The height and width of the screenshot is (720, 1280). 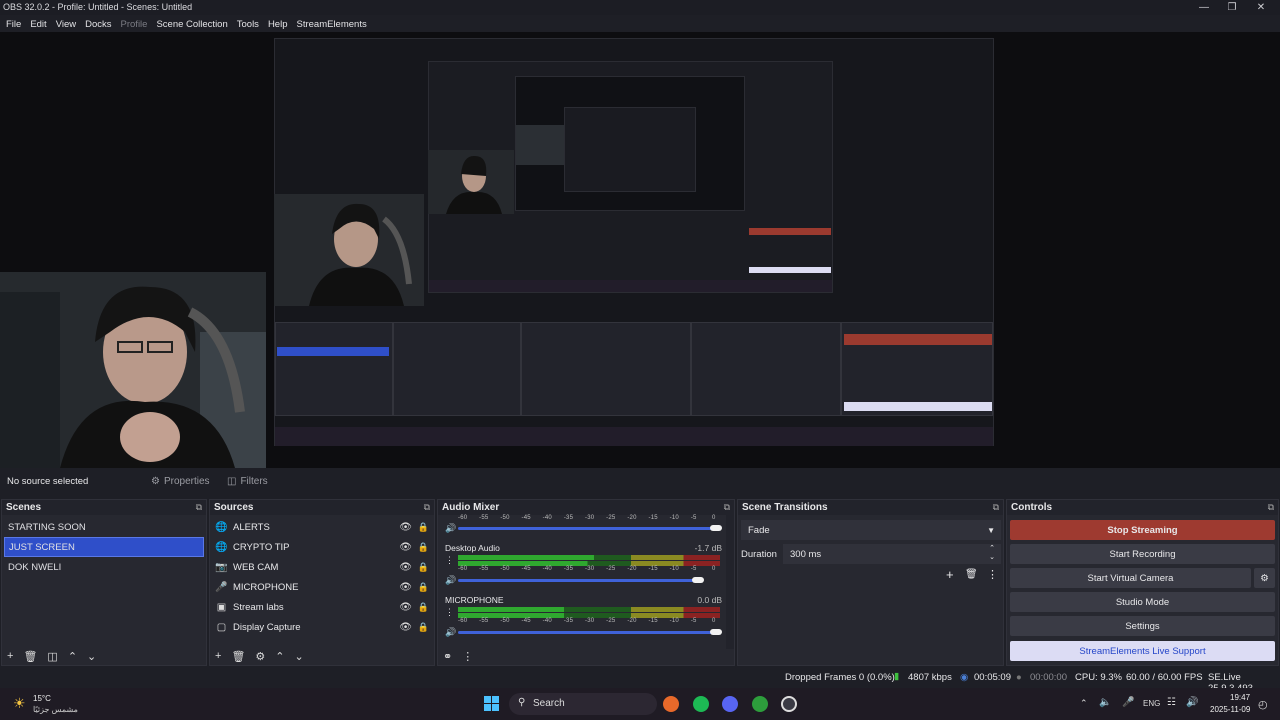 I want to click on source-item-web-cam: 📷 WEB CAM 👁 🔒, so click(x=322, y=567).